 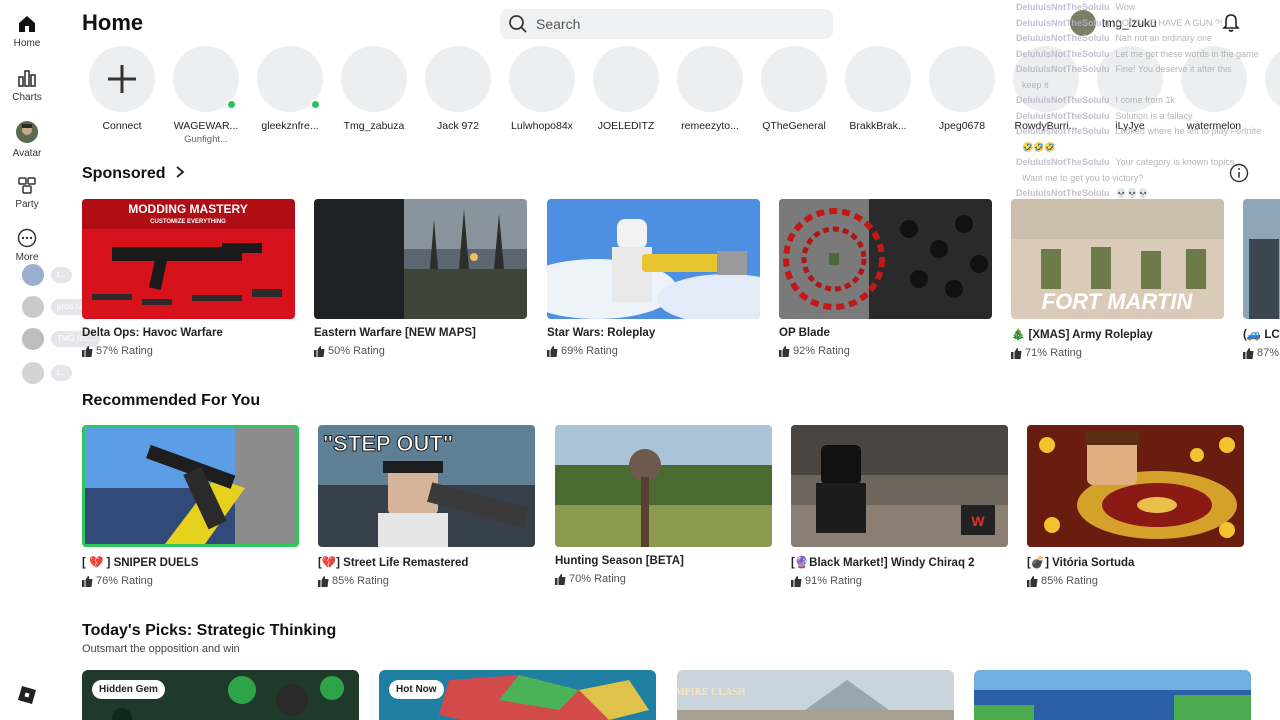 I want to click on friend-name: watermelon, so click(x=1214, y=126).